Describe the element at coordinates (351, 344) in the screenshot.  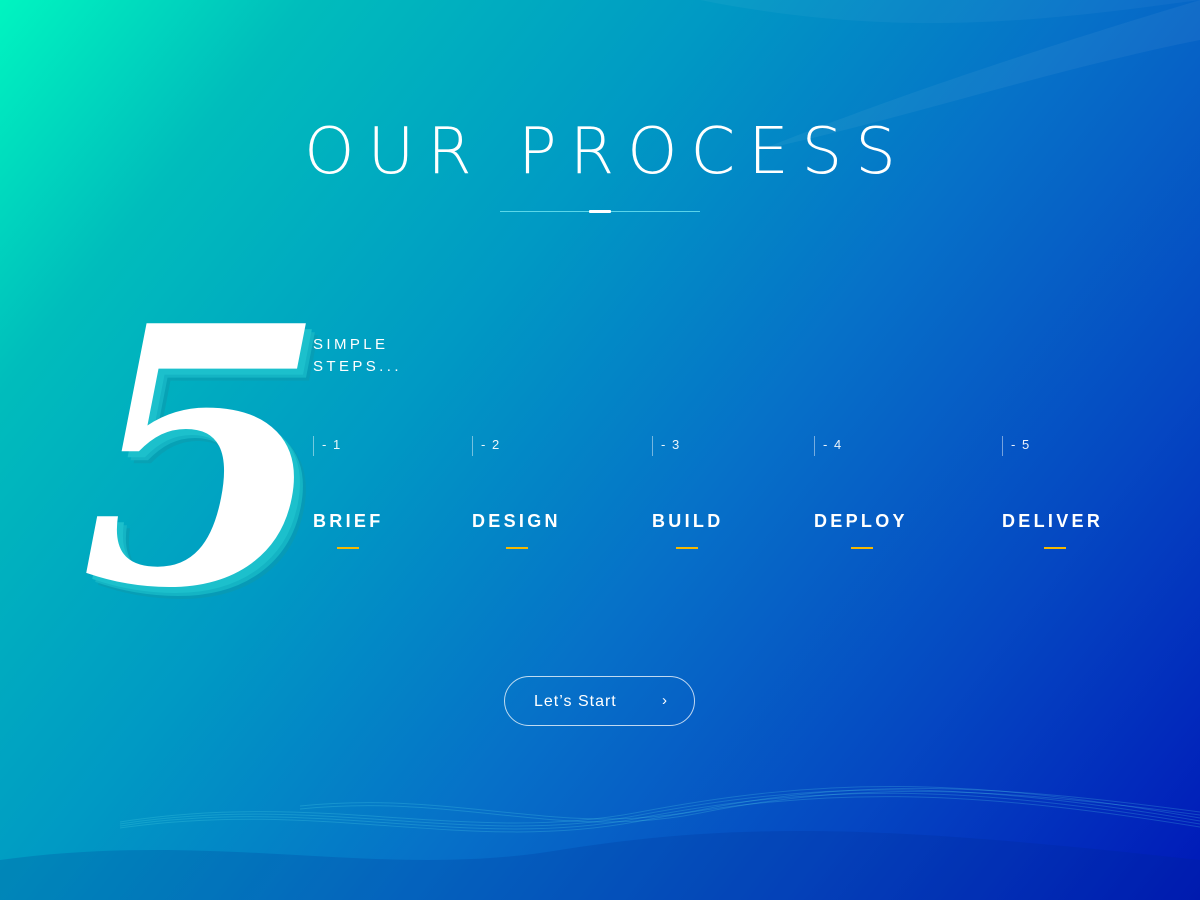
I see `subtitle-line-1: SIMPLE` at that location.